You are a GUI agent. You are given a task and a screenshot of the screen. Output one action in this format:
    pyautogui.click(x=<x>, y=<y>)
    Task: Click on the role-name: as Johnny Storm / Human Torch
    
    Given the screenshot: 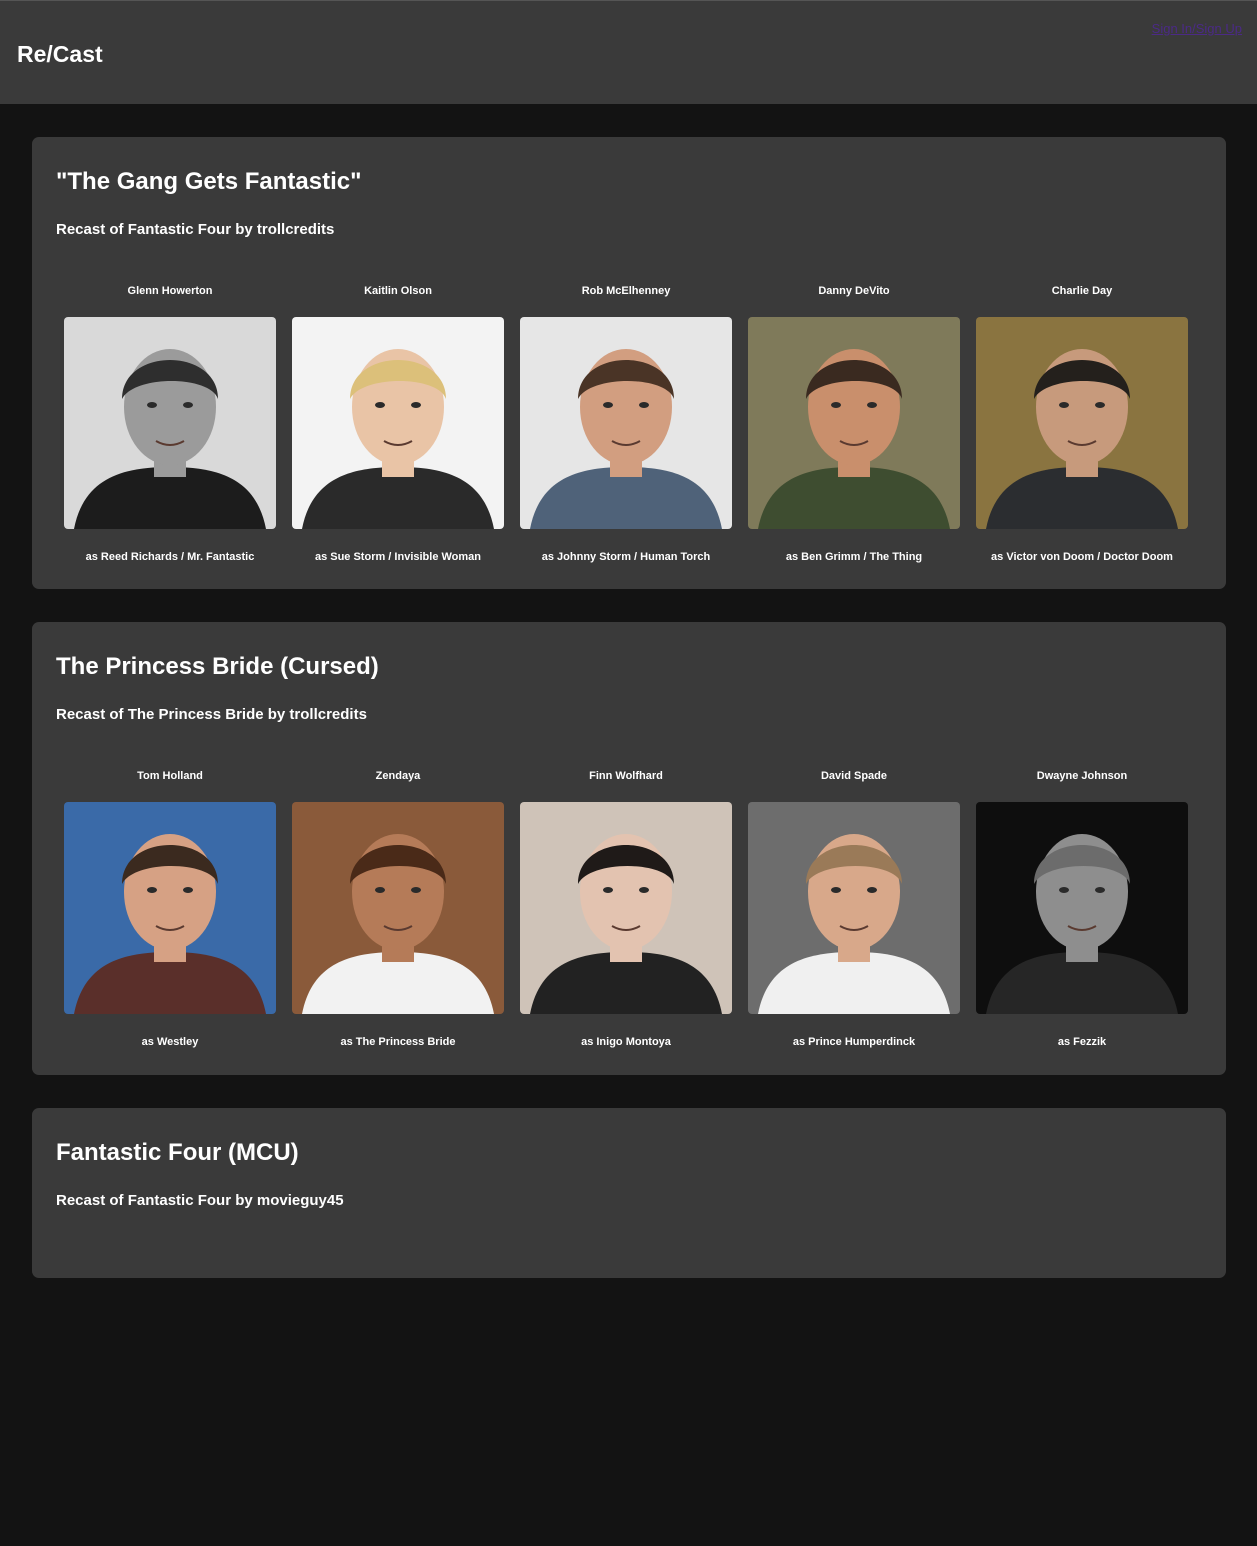 What is the action you would take?
    pyautogui.click(x=626, y=557)
    